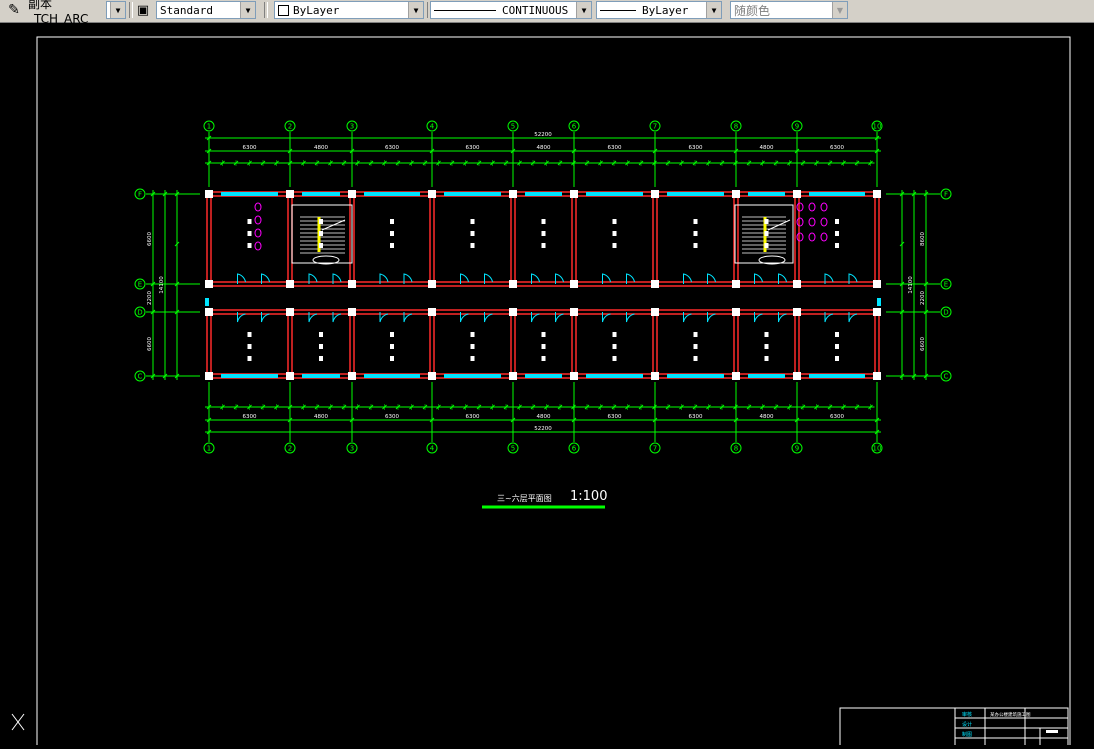 This screenshot has width=1094, height=749. What do you see at coordinates (547, 298) in the screenshot?
I see `doors` at bounding box center [547, 298].